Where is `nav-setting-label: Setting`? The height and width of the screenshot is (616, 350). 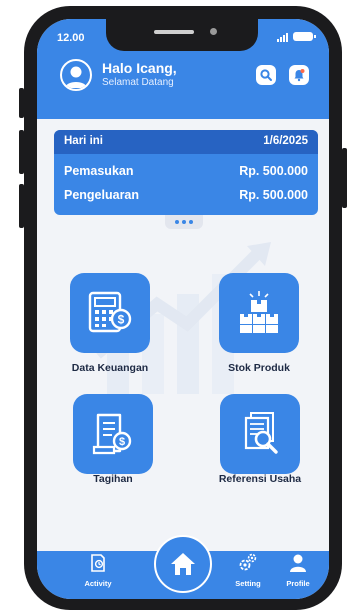
nav-setting-label: Setting is located at coordinates (248, 583).